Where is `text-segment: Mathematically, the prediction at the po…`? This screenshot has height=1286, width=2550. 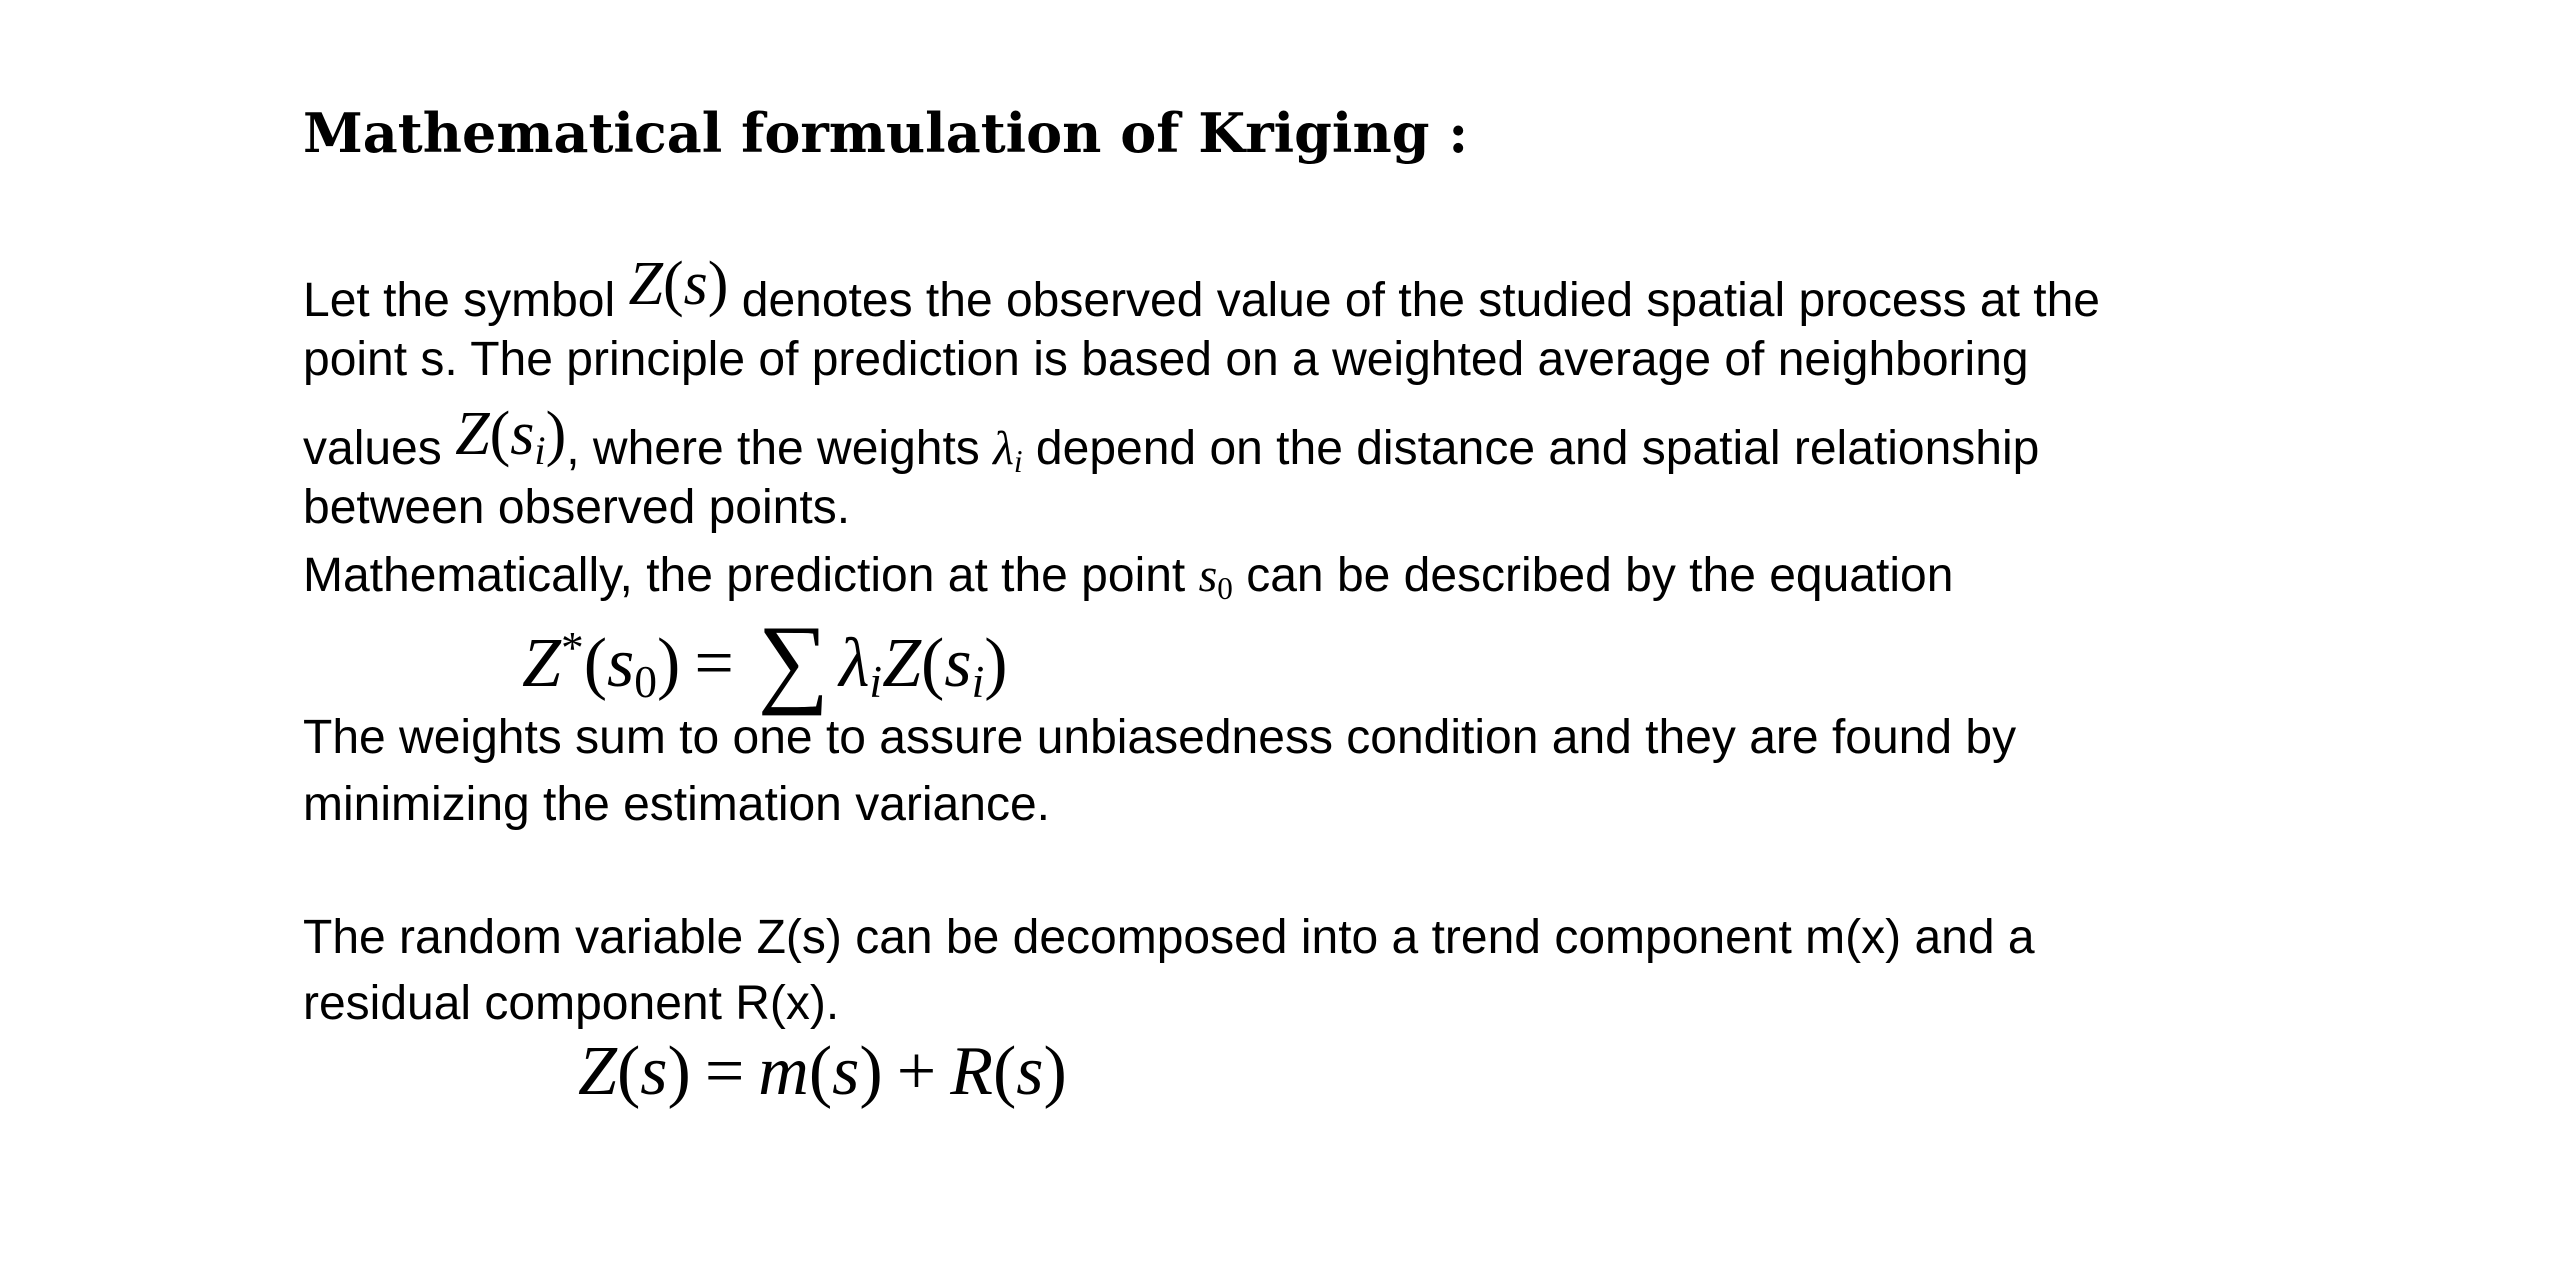 text-segment: Mathematically, the prediction at the po… is located at coordinates (751, 575).